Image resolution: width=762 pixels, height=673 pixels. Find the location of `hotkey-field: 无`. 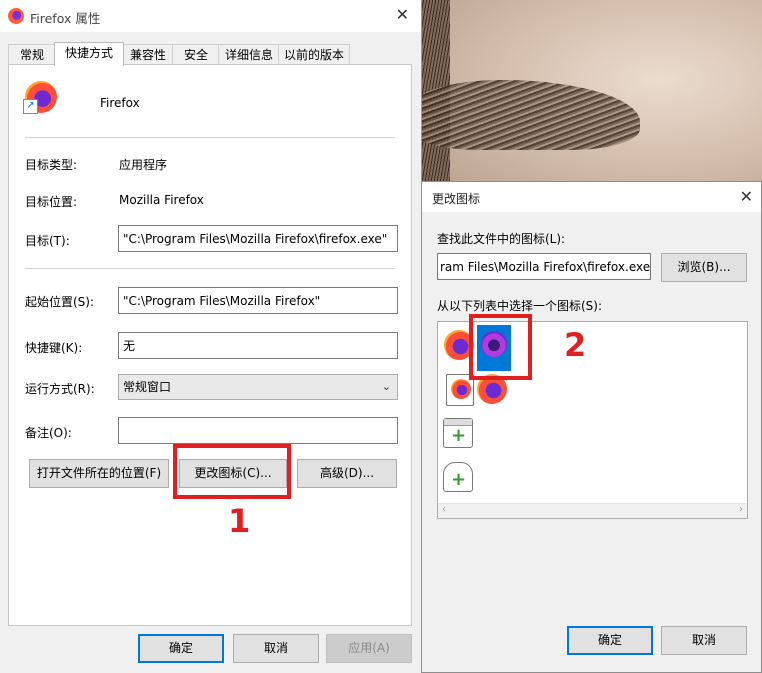

hotkey-field: 无 is located at coordinates (258, 345).